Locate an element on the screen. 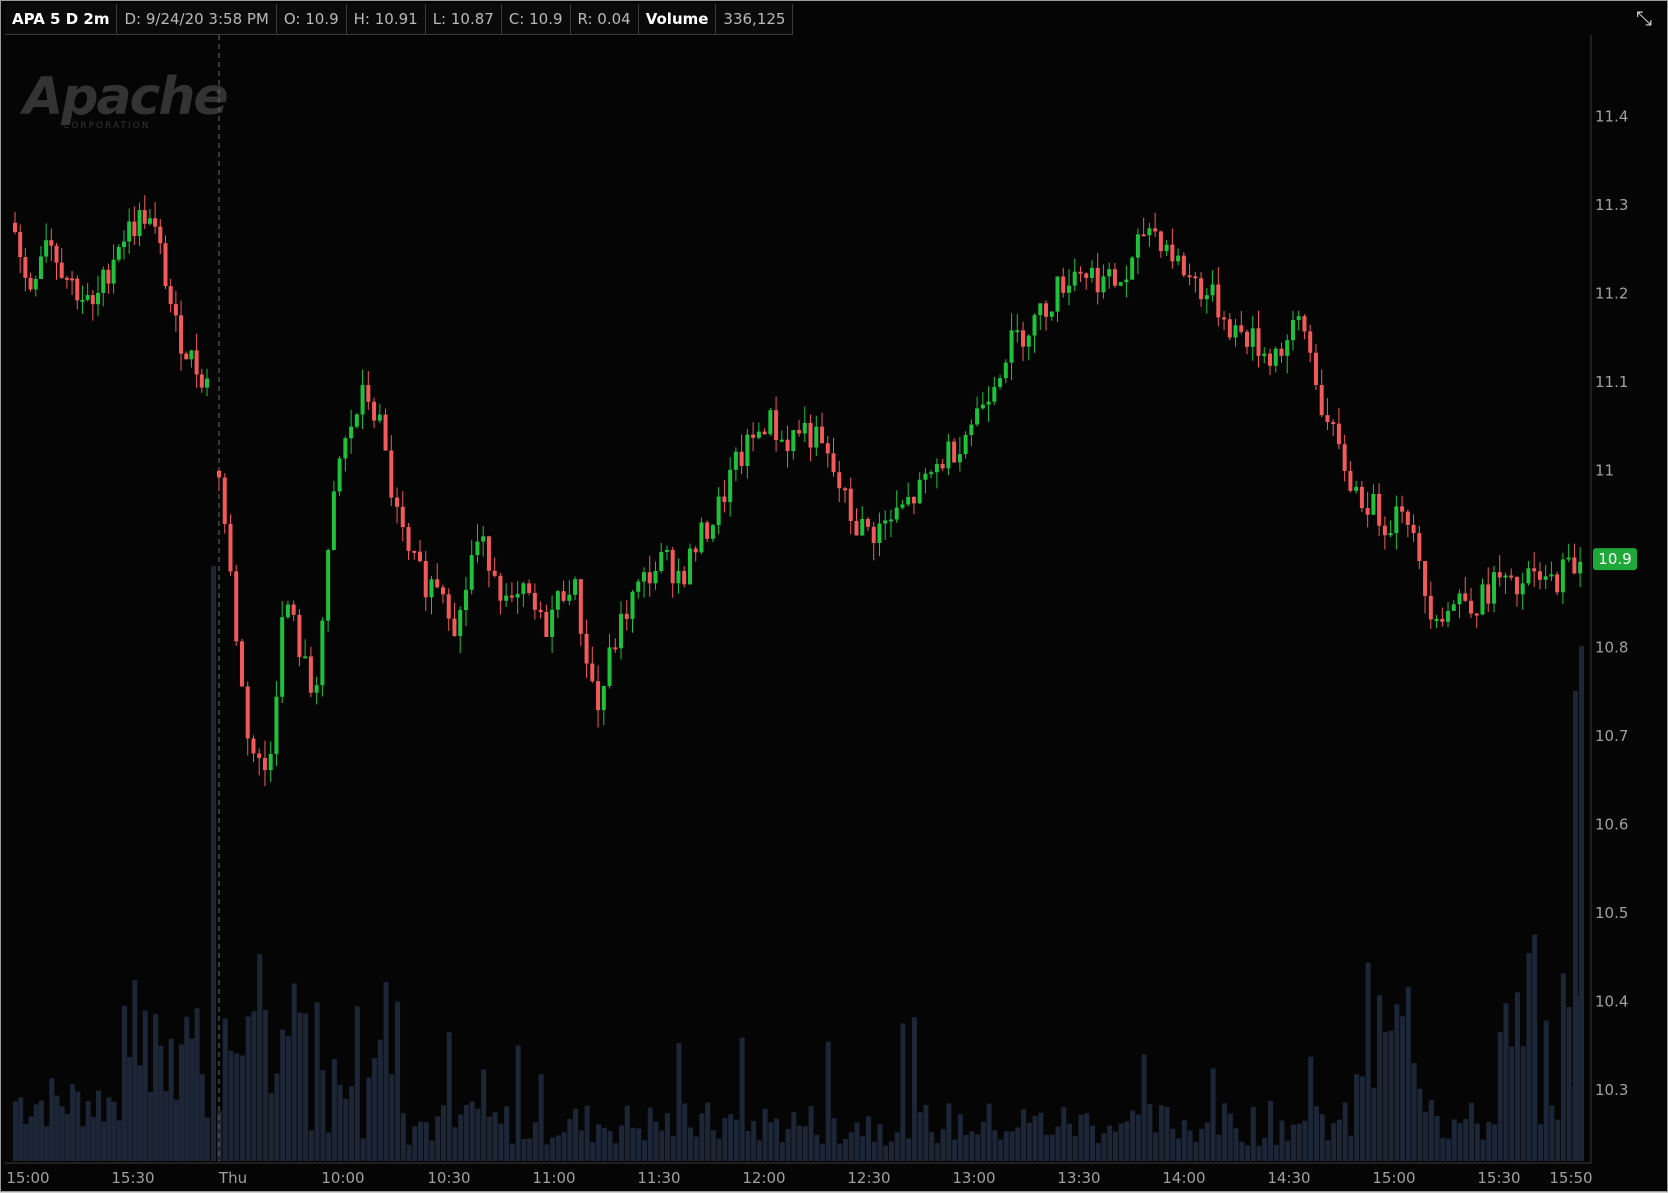 The width and height of the screenshot is (1668, 1193). y-tick-label: 10.7 is located at coordinates (1611, 736).